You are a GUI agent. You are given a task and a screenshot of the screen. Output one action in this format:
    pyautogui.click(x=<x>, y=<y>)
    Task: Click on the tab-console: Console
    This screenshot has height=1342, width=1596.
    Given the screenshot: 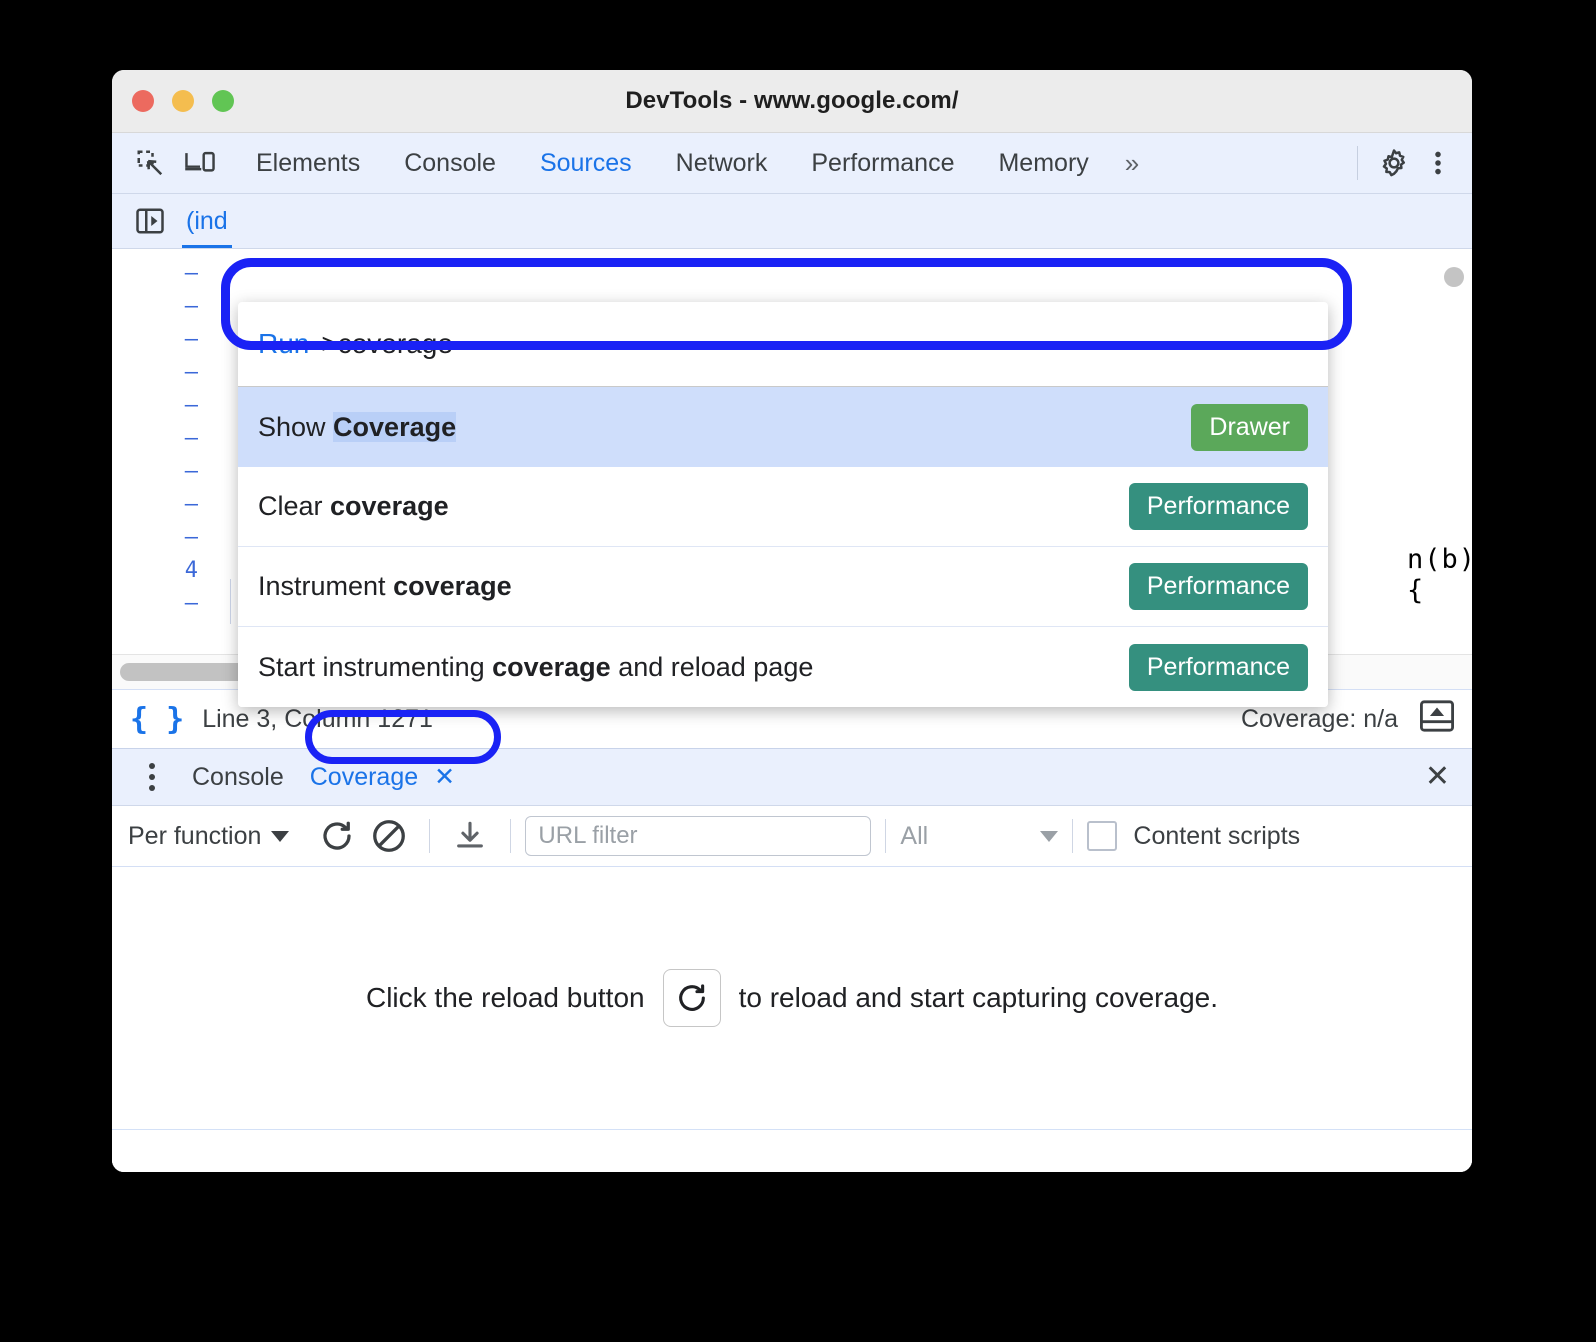 What is the action you would take?
    pyautogui.click(x=450, y=163)
    